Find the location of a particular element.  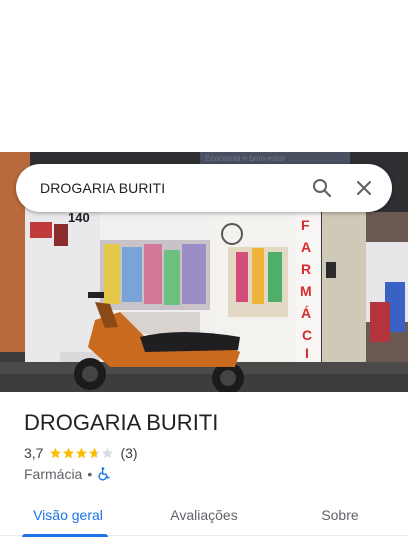

rating-value: 3,7 is located at coordinates (34, 453).